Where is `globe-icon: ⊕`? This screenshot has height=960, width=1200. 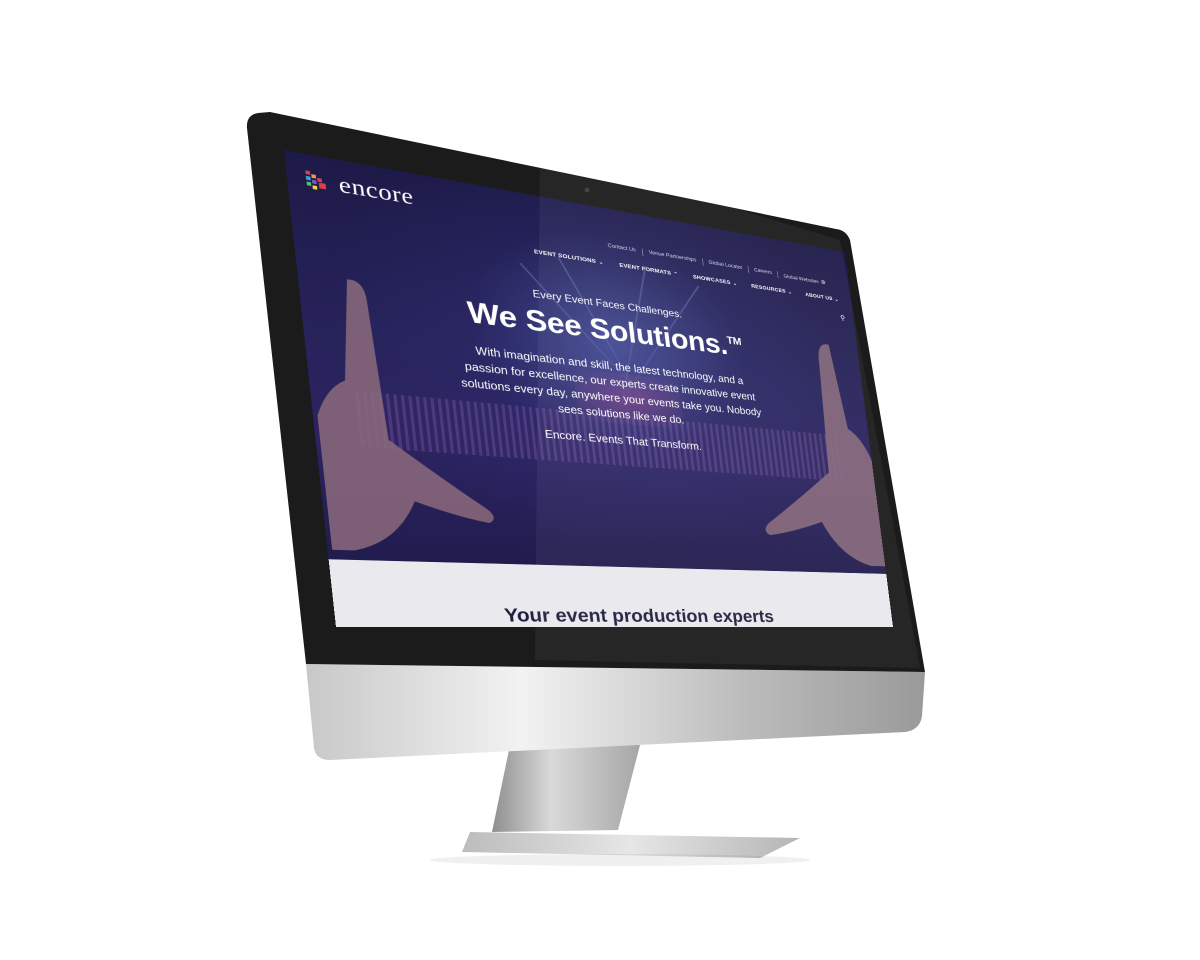
globe-icon: ⊕ is located at coordinates (823, 282).